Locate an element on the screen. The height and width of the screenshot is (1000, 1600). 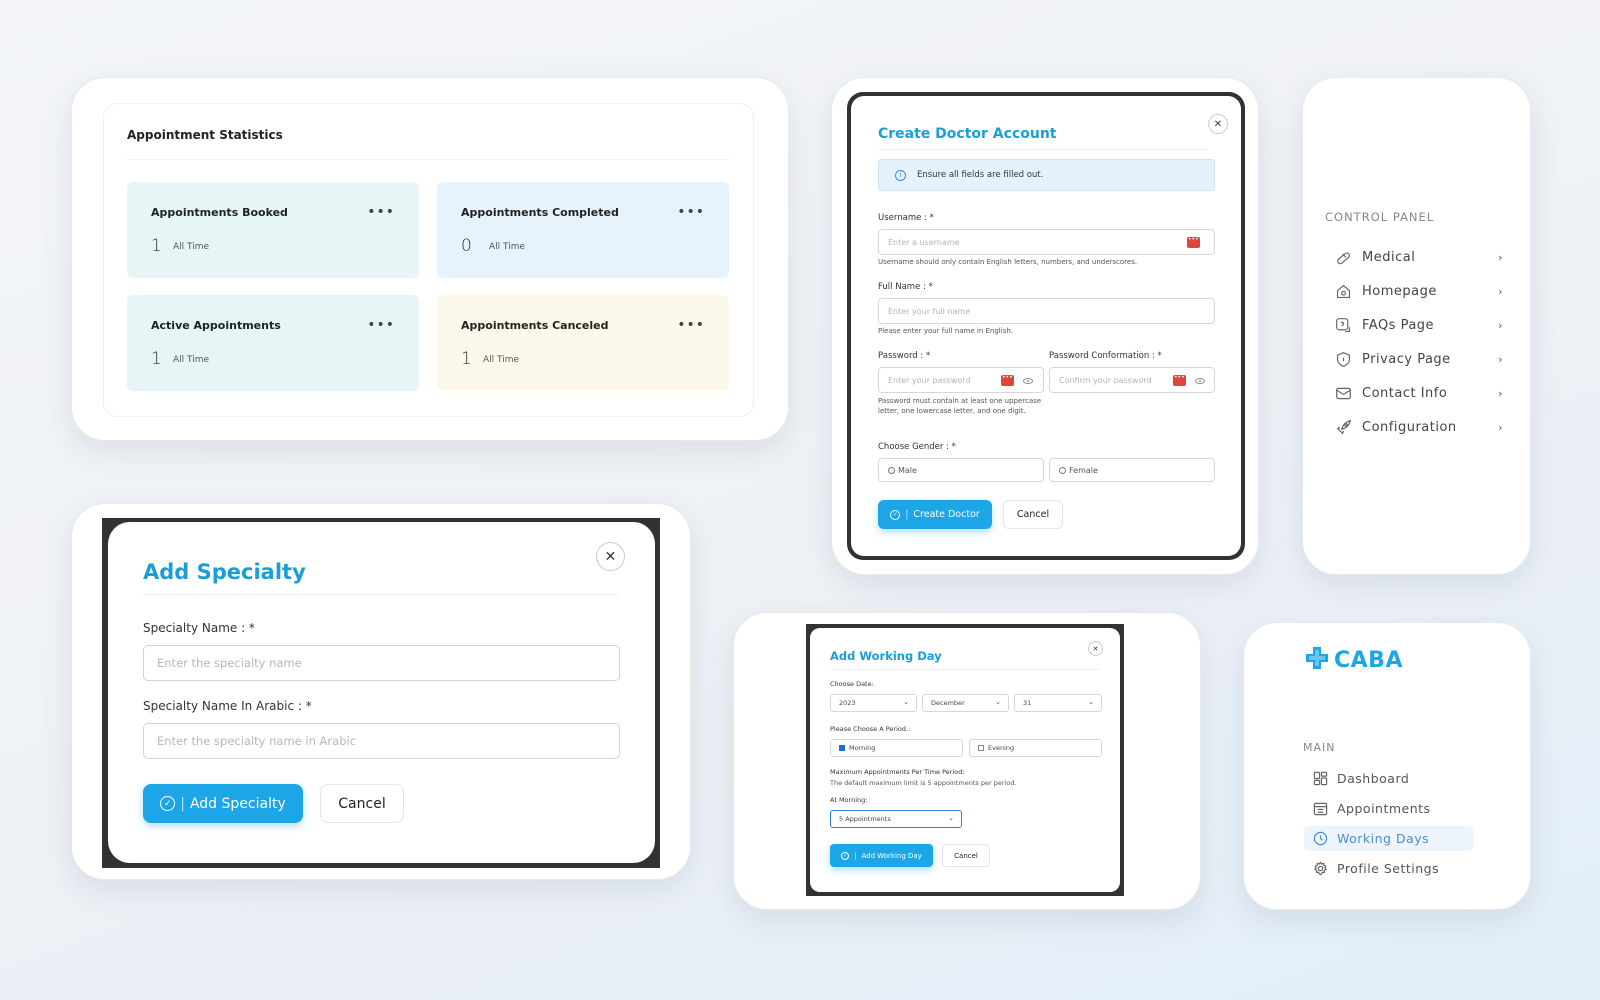
clock-icon is located at coordinates (1320, 838).